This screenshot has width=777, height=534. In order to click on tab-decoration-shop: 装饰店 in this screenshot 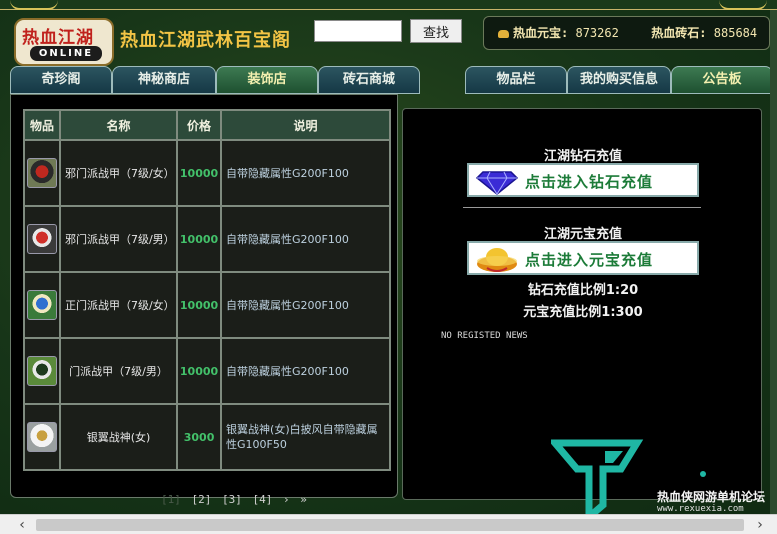, I will do `click(267, 80)`.